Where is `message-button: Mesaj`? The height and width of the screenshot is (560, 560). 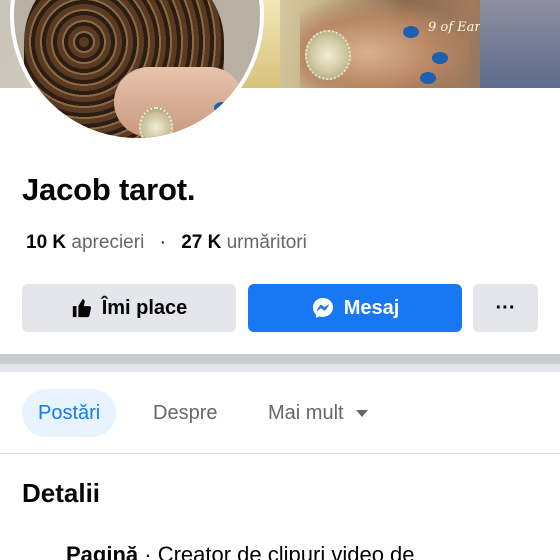
message-button: Mesaj is located at coordinates (355, 308).